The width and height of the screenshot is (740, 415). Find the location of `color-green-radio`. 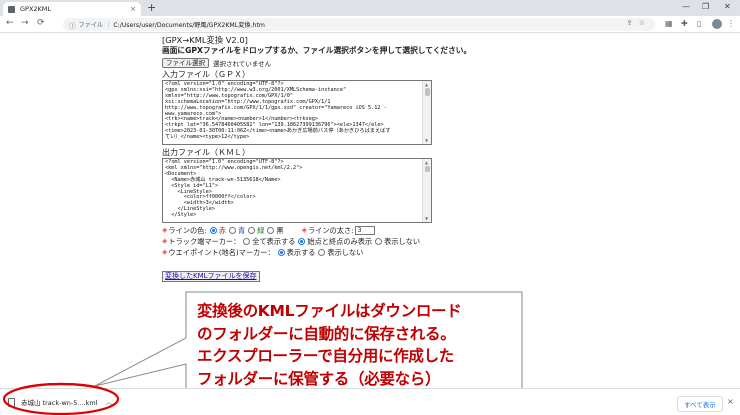

color-green-radio is located at coordinates (252, 230).